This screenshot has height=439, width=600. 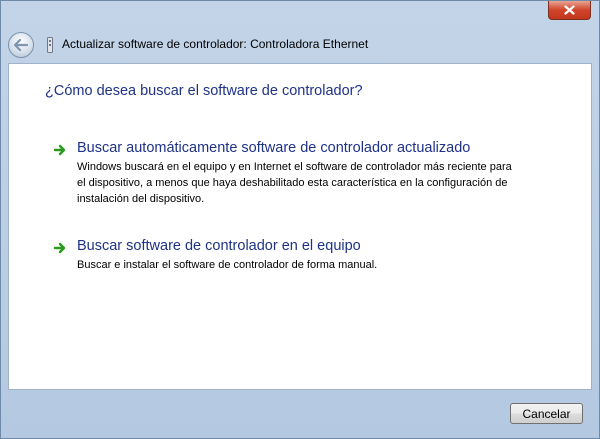 I want to click on back-button, so click(x=21, y=45).